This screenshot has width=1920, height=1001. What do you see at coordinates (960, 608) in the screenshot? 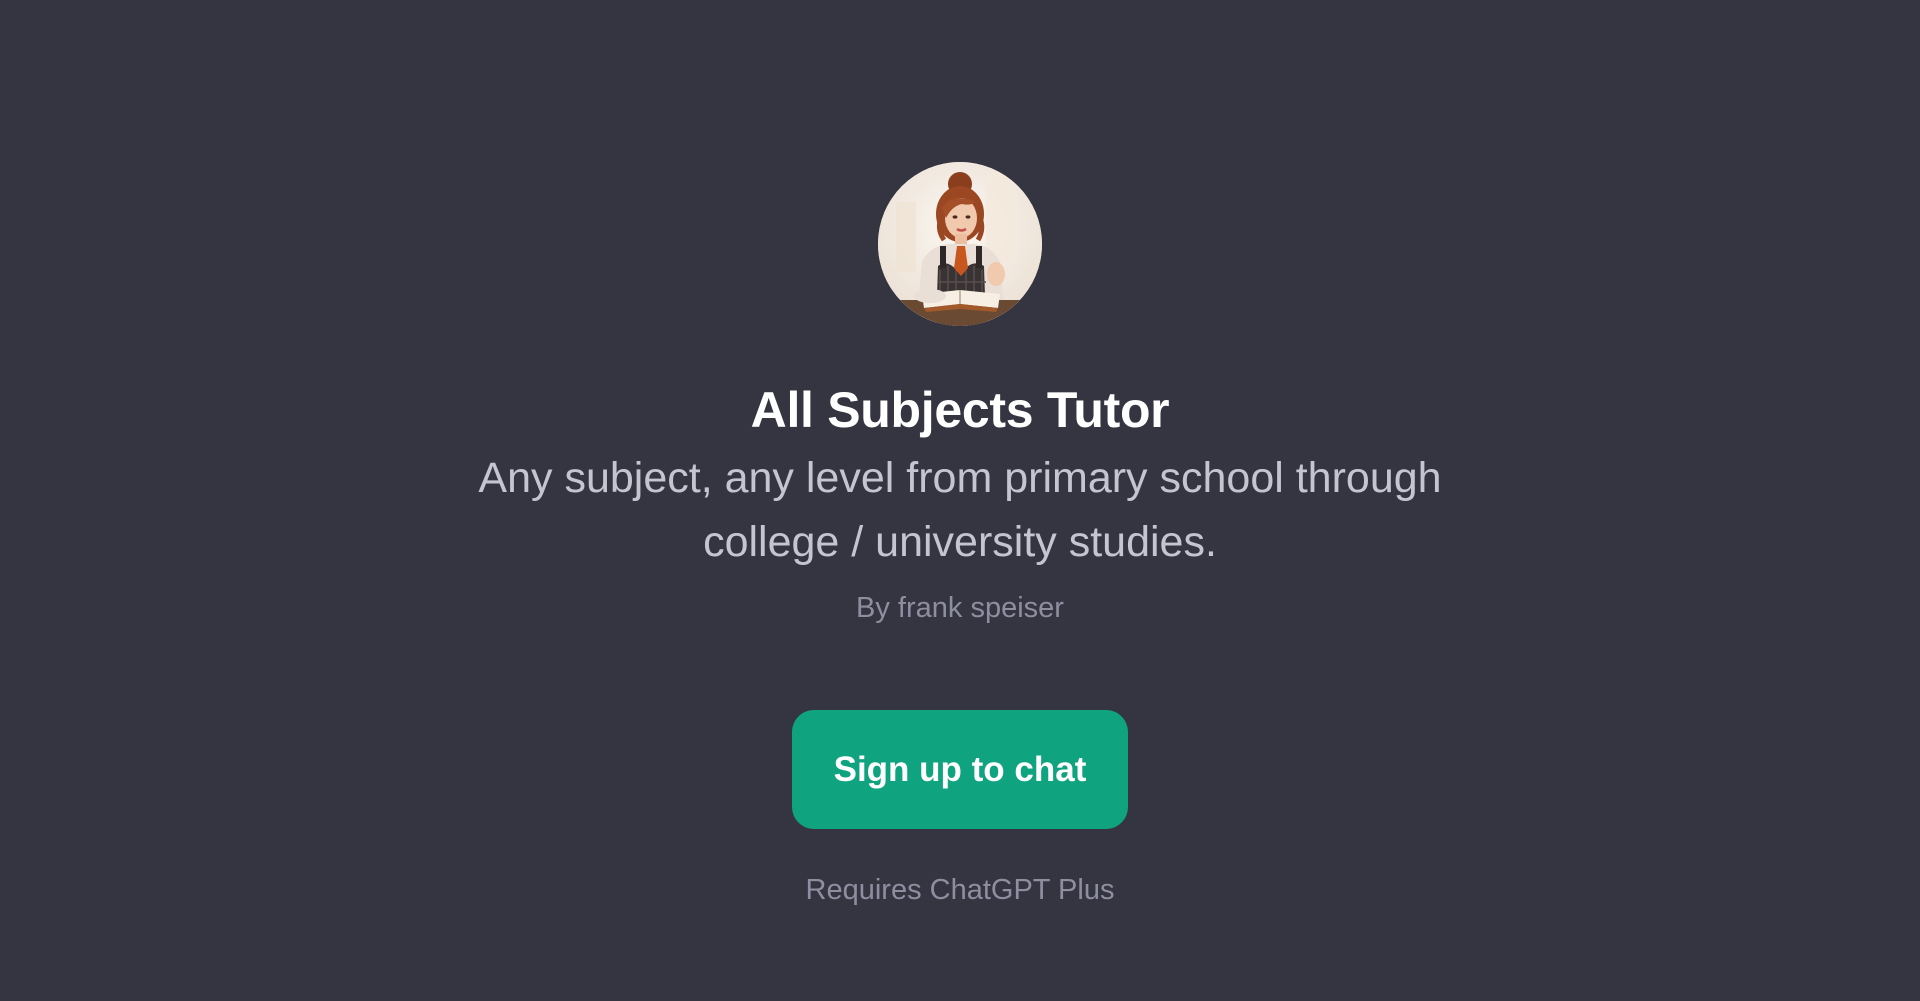
I see `gpt-author: By frank speiser` at bounding box center [960, 608].